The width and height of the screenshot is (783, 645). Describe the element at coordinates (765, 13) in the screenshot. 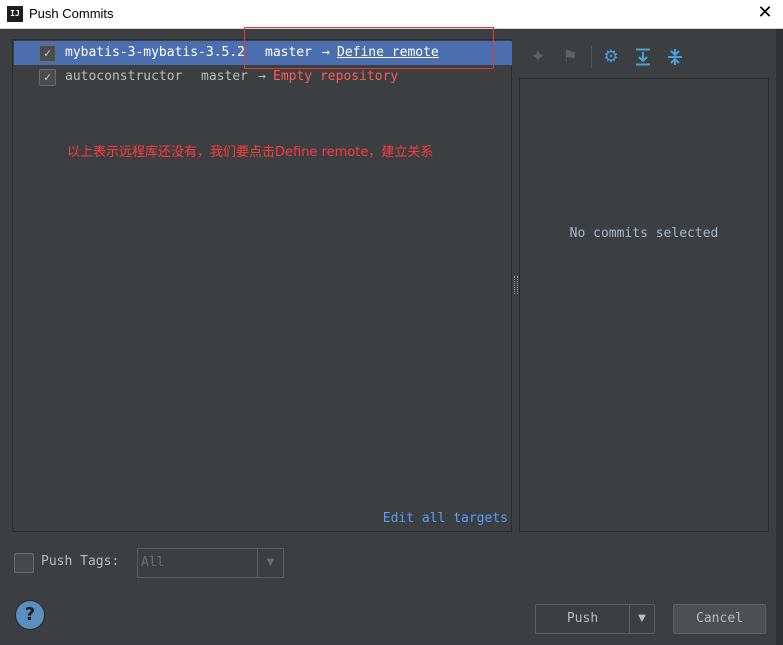

I see `close-icon: ✕` at that location.